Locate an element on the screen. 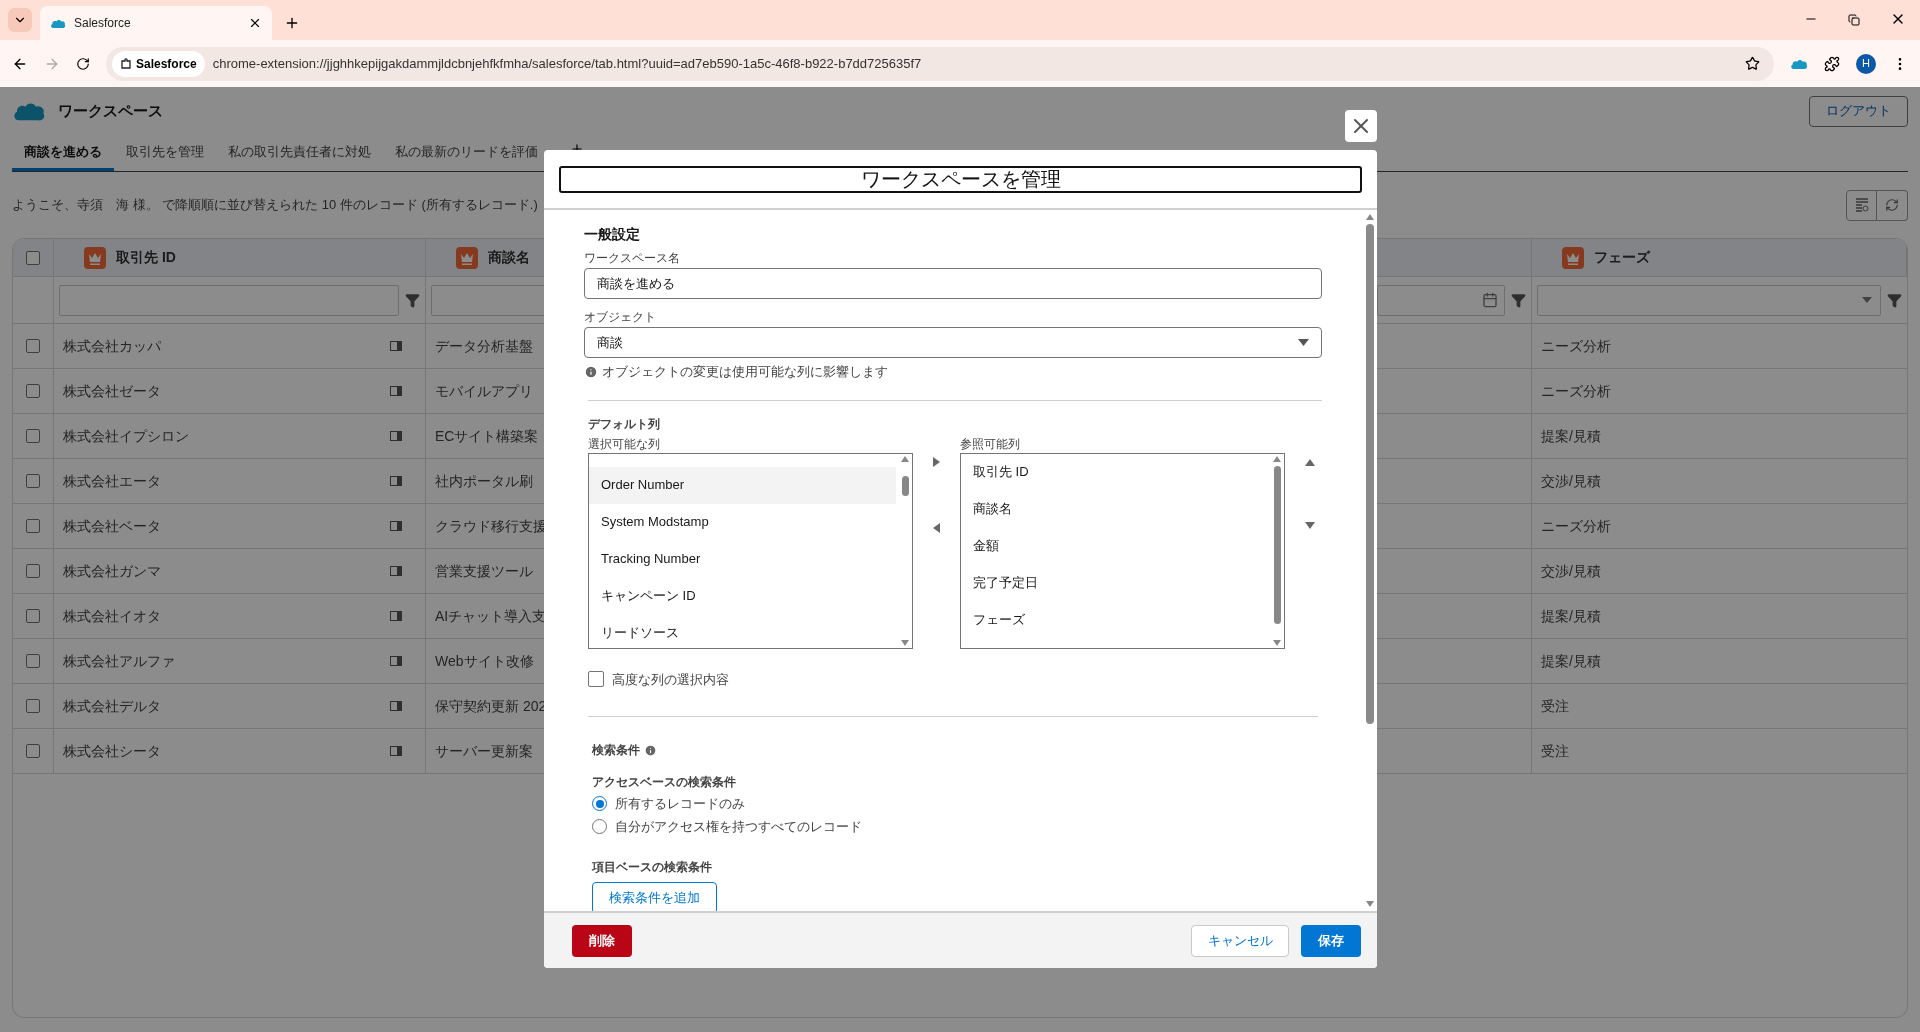 This screenshot has width=1920, height=1032. table-cell-text: 営業支援ツール is located at coordinates (484, 571).